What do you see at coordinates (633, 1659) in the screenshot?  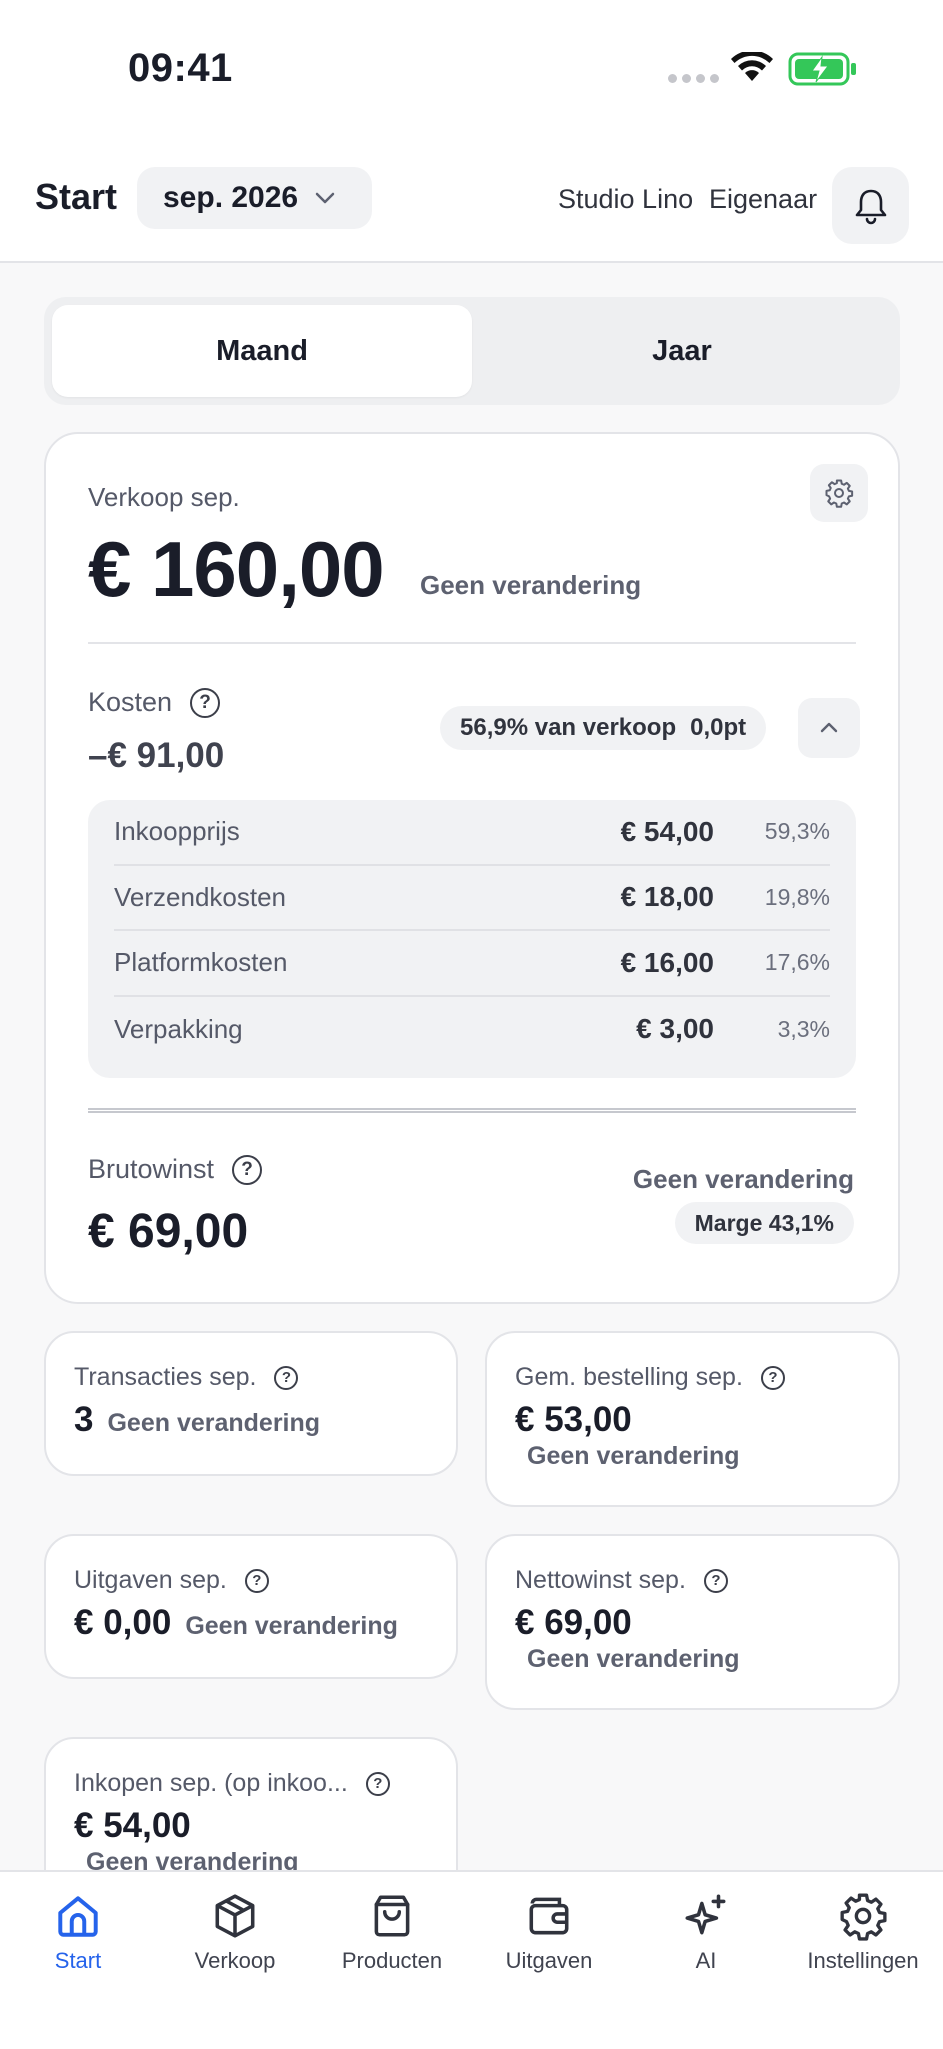 I see `net-profit-change: Geen verandering` at bounding box center [633, 1659].